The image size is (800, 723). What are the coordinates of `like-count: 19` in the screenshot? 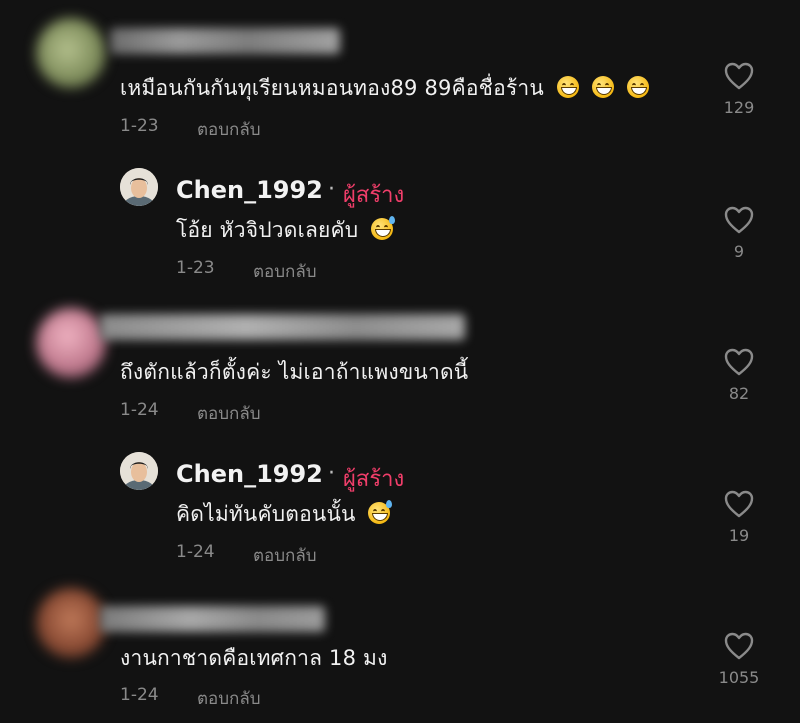 It's located at (739, 535).